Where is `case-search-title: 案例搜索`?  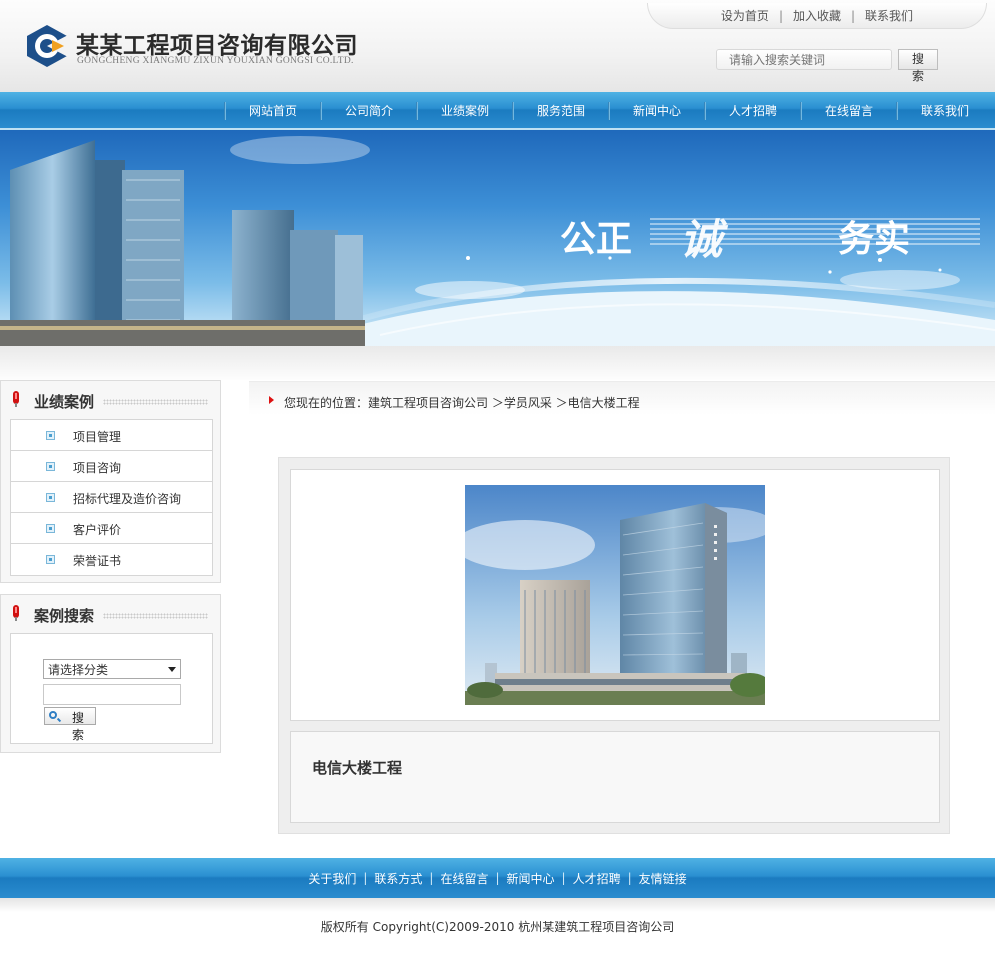
case-search-title: 案例搜索 is located at coordinates (64, 616).